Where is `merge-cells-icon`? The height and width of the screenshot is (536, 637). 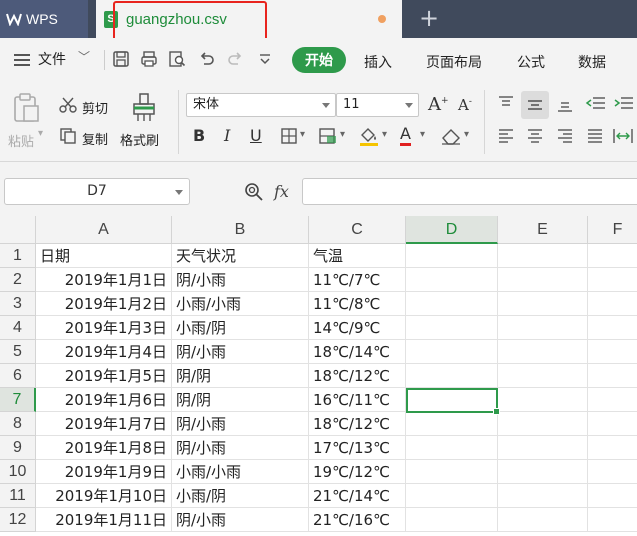
merge-cells-icon is located at coordinates (328, 136).